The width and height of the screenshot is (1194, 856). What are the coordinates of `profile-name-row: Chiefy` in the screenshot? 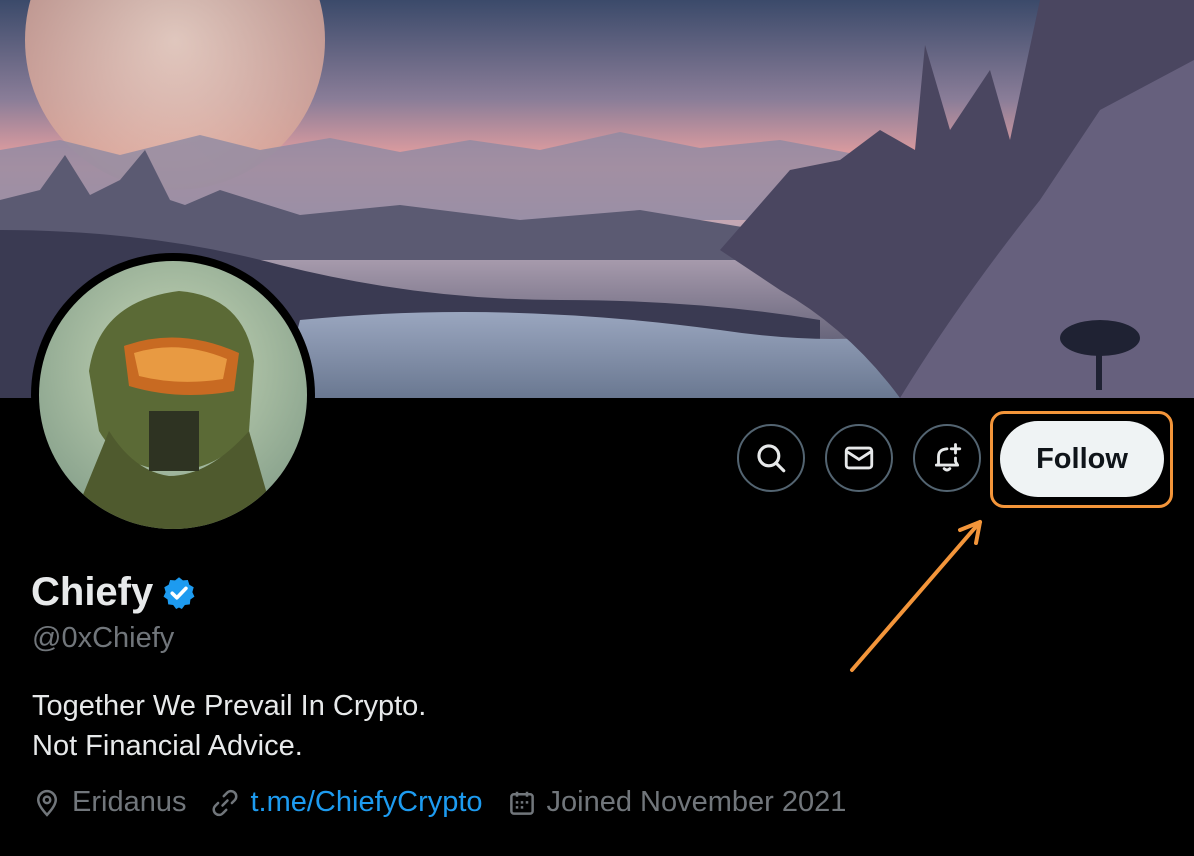 It's located at (114, 592).